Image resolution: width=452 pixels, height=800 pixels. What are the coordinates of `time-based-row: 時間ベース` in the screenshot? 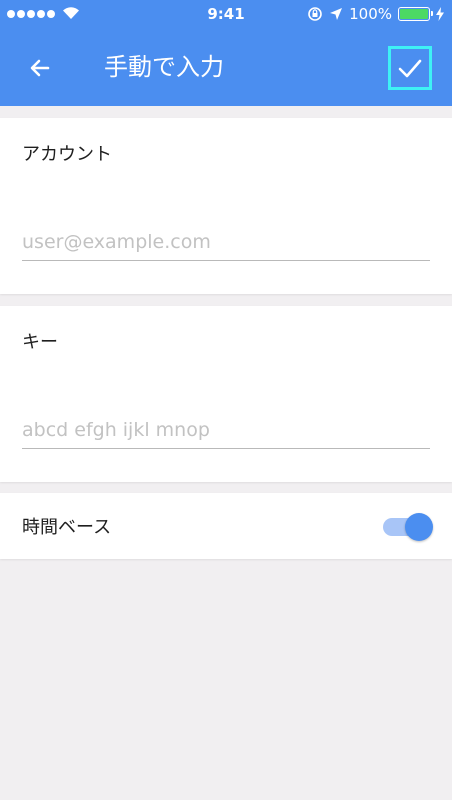 It's located at (226, 526).